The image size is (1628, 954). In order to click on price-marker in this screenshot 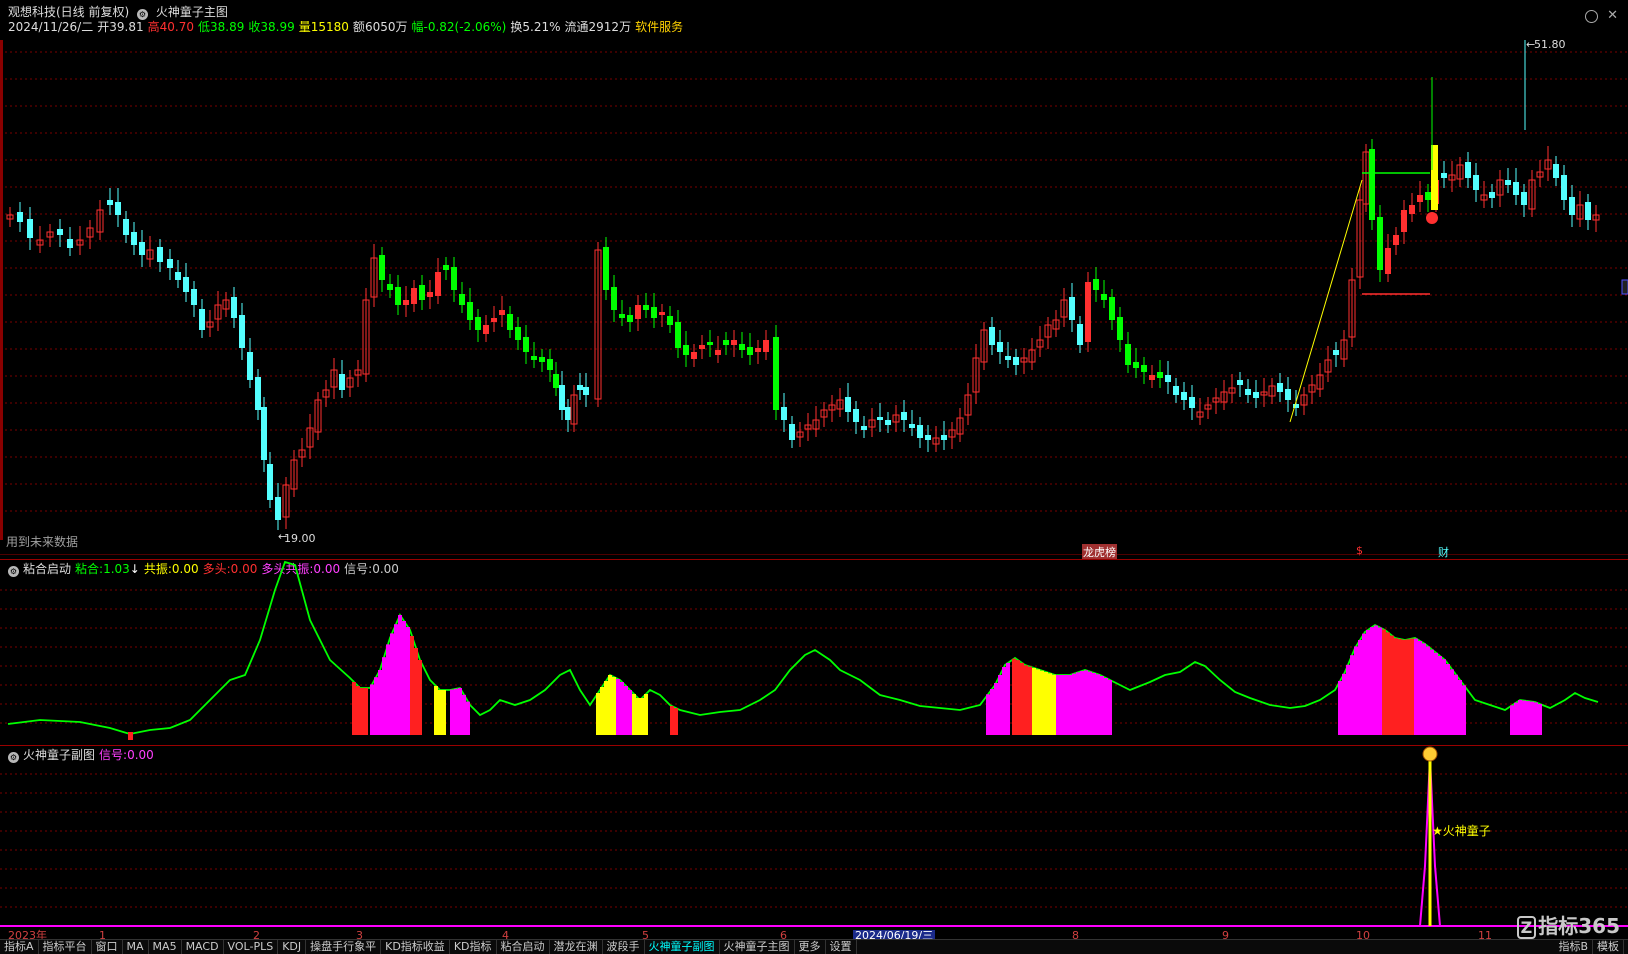, I will do `click(1624, 287)`.